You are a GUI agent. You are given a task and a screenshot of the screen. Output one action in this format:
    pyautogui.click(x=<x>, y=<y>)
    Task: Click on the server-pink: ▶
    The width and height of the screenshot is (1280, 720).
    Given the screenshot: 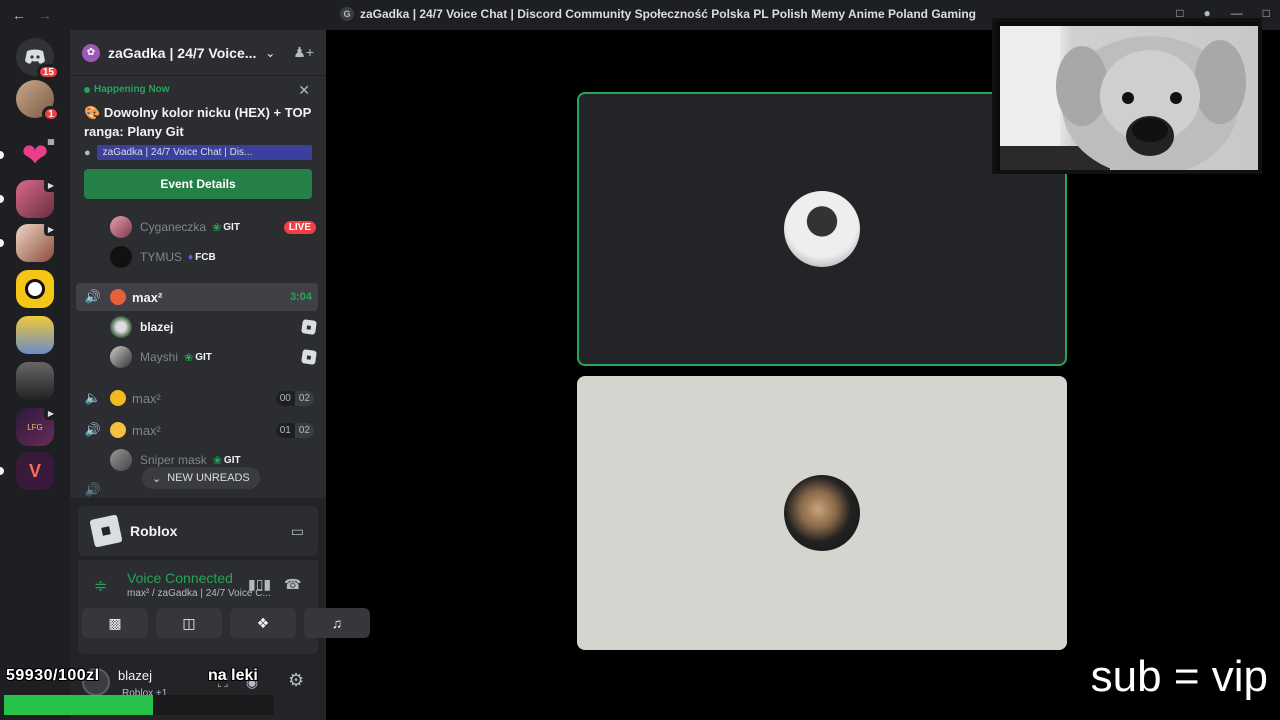 What is the action you would take?
    pyautogui.click(x=29, y=198)
    